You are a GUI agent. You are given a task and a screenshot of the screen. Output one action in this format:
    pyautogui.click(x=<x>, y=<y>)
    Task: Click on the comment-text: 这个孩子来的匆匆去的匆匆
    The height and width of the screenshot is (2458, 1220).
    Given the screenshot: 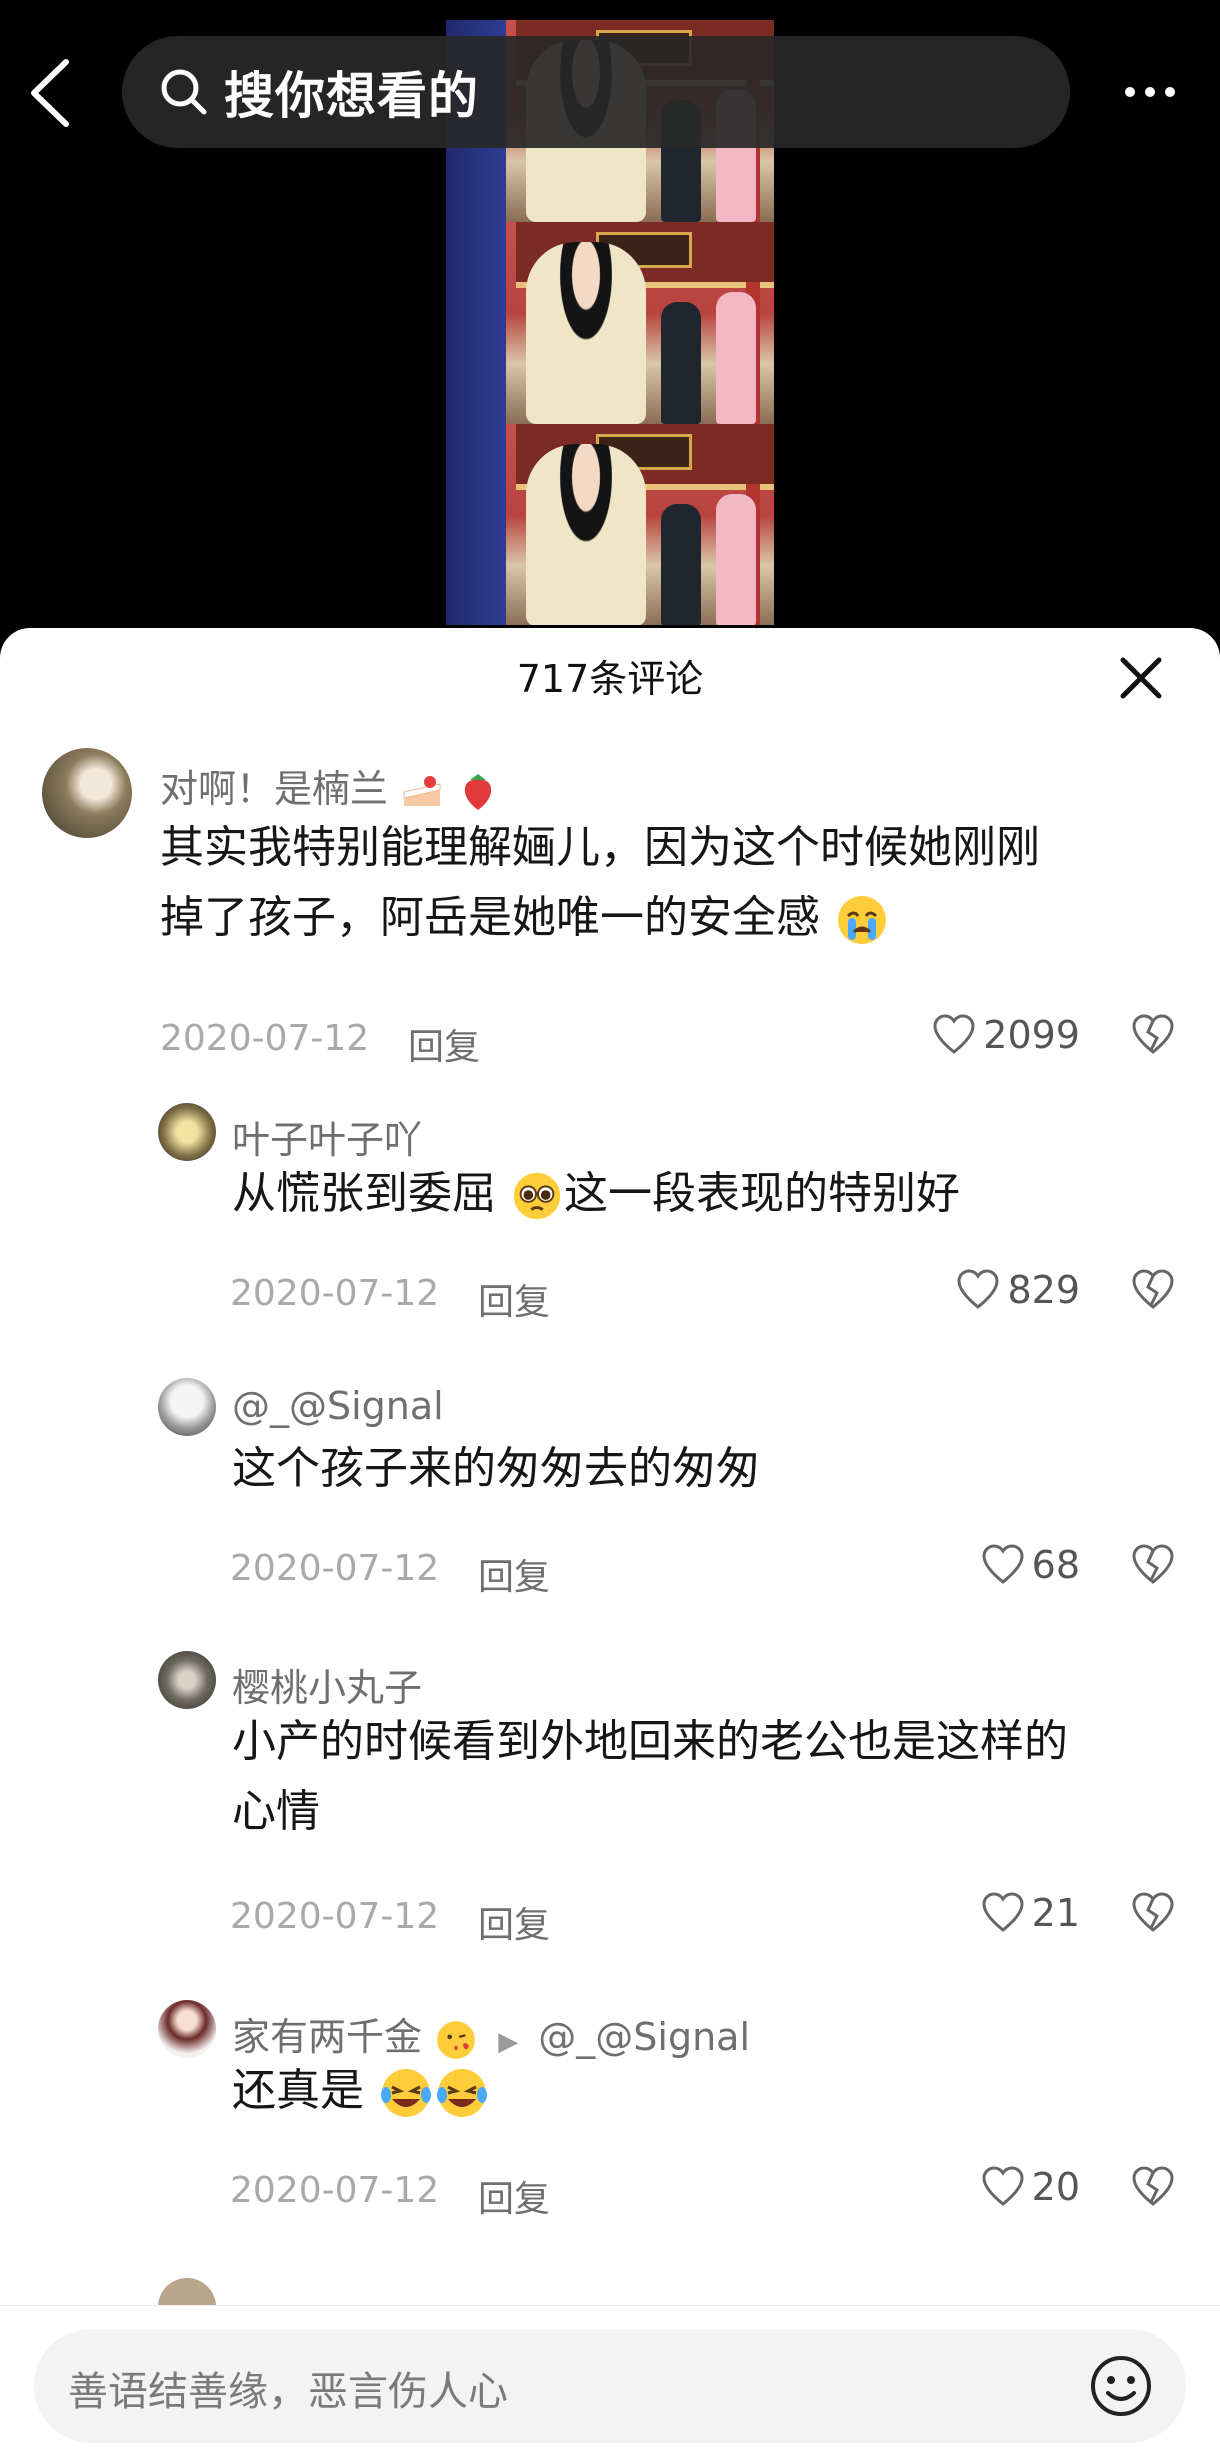 What is the action you would take?
    pyautogui.click(x=496, y=1468)
    